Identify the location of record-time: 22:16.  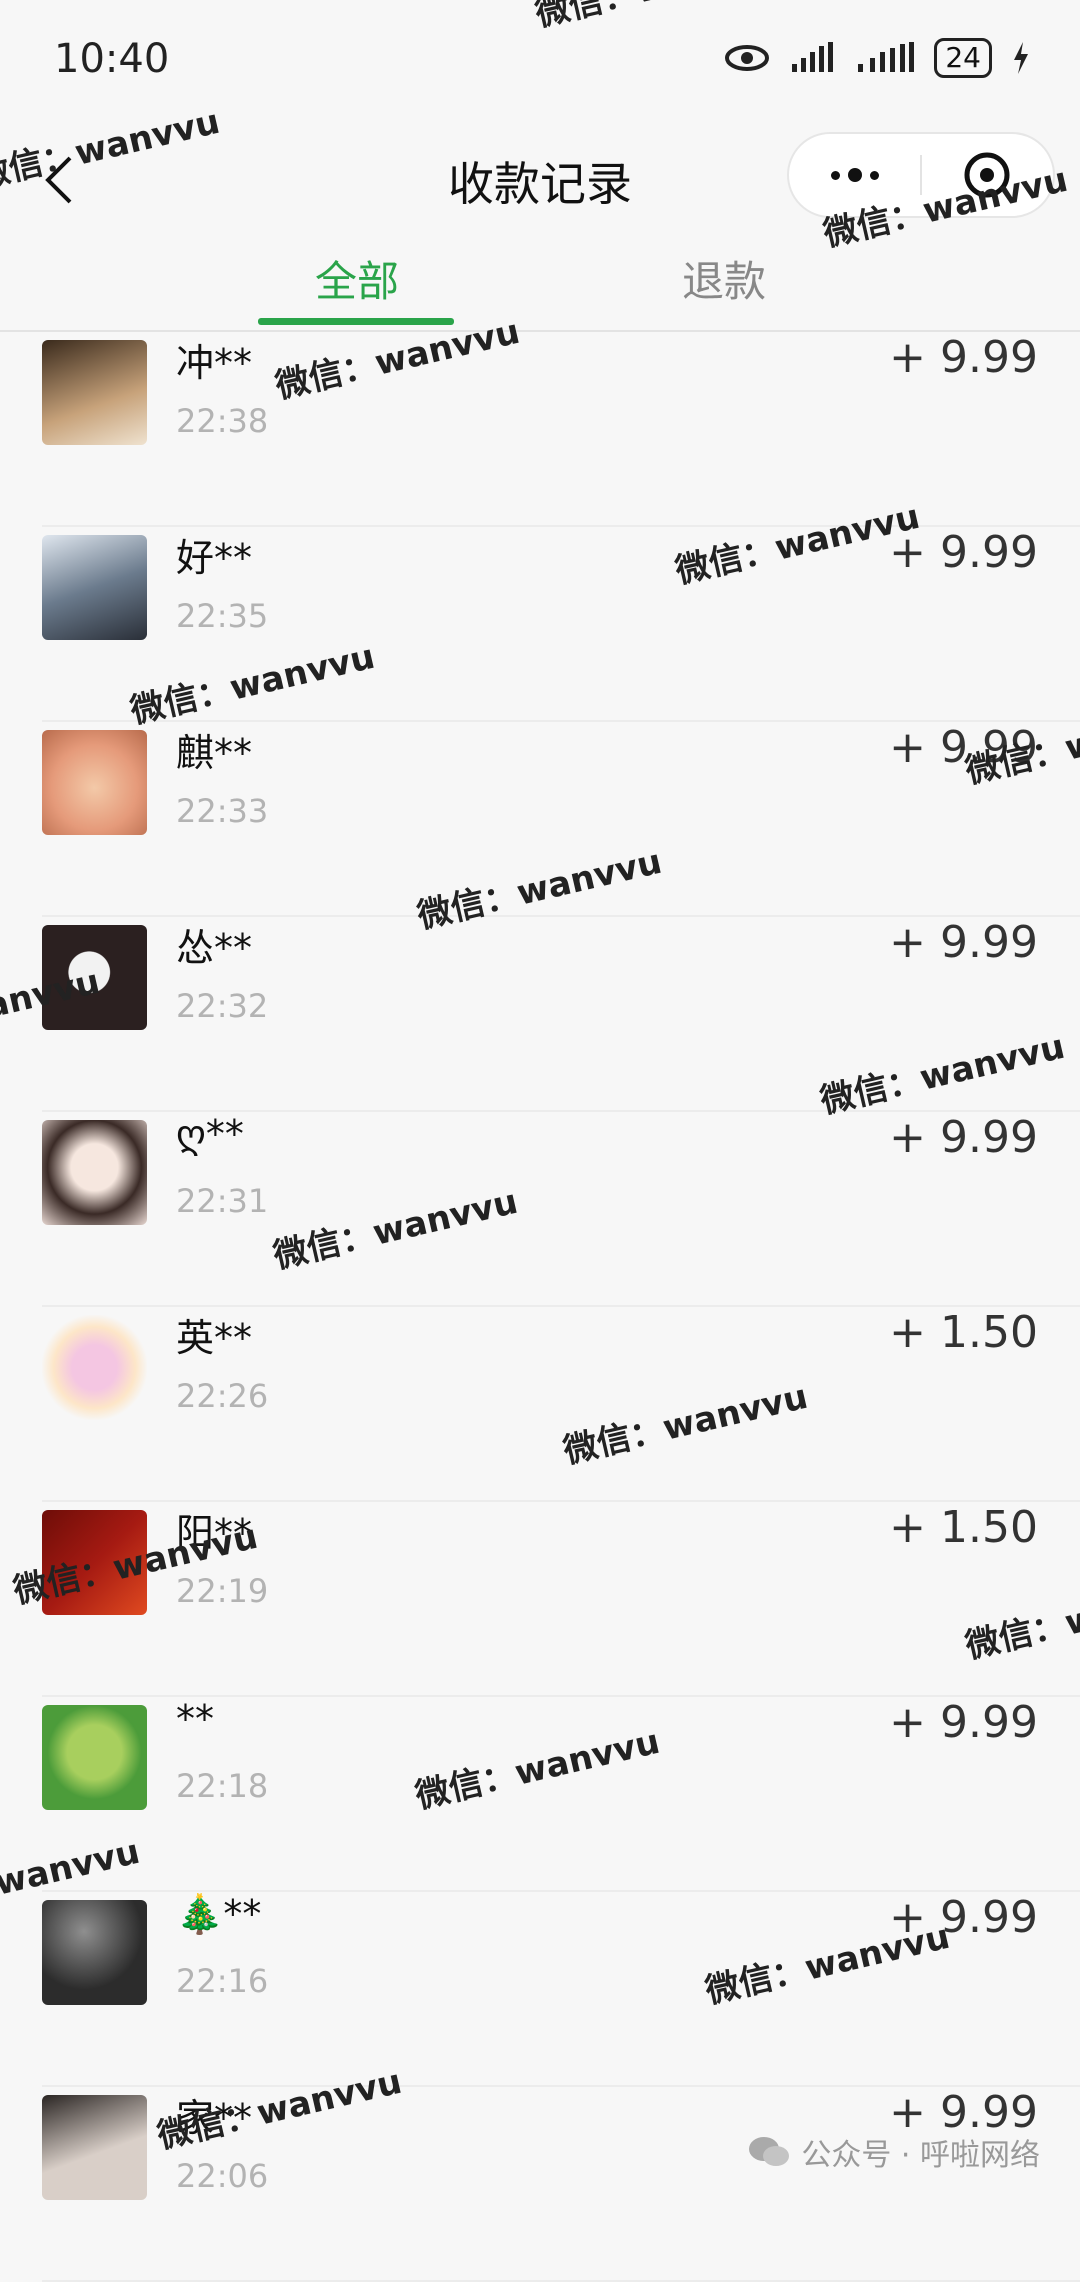
(222, 1981).